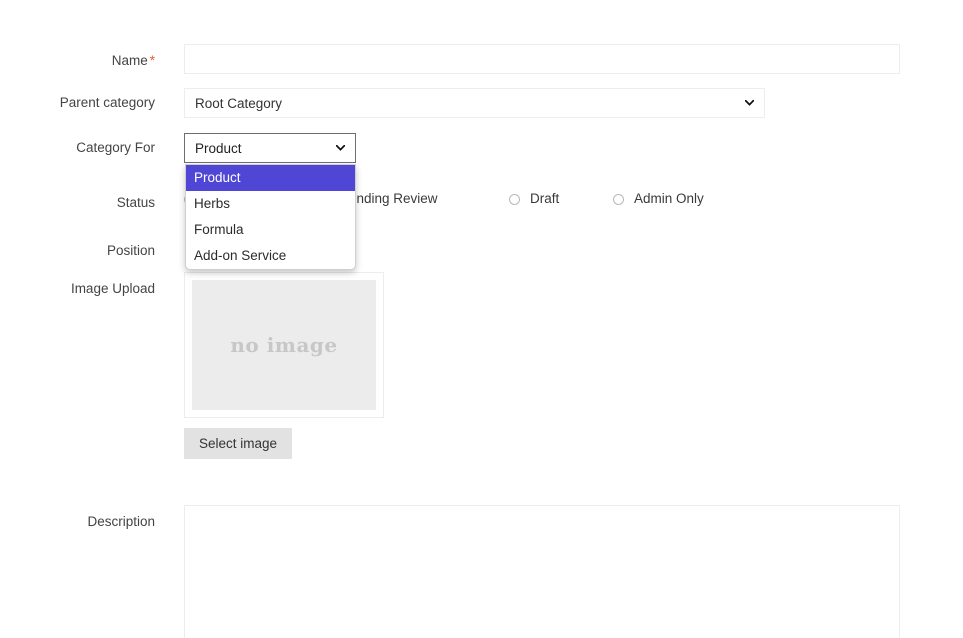 The width and height of the screenshot is (963, 638). What do you see at coordinates (238, 443) in the screenshot?
I see `select-image-button: Select image` at bounding box center [238, 443].